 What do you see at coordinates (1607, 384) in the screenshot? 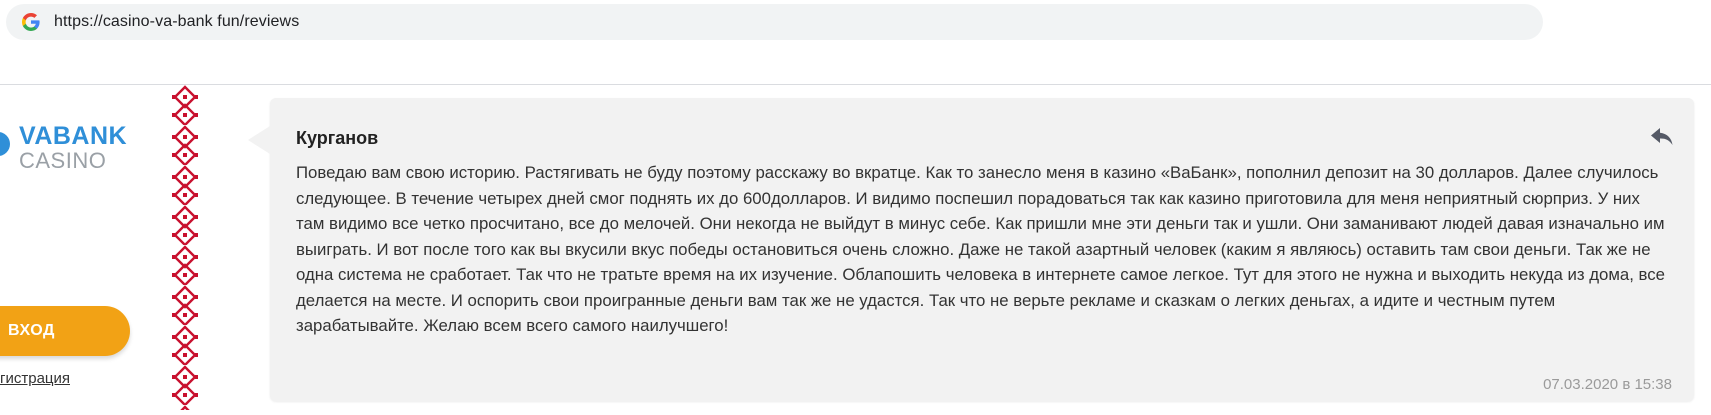
I see `review-date: 07.03.2020 в 15:38` at bounding box center [1607, 384].